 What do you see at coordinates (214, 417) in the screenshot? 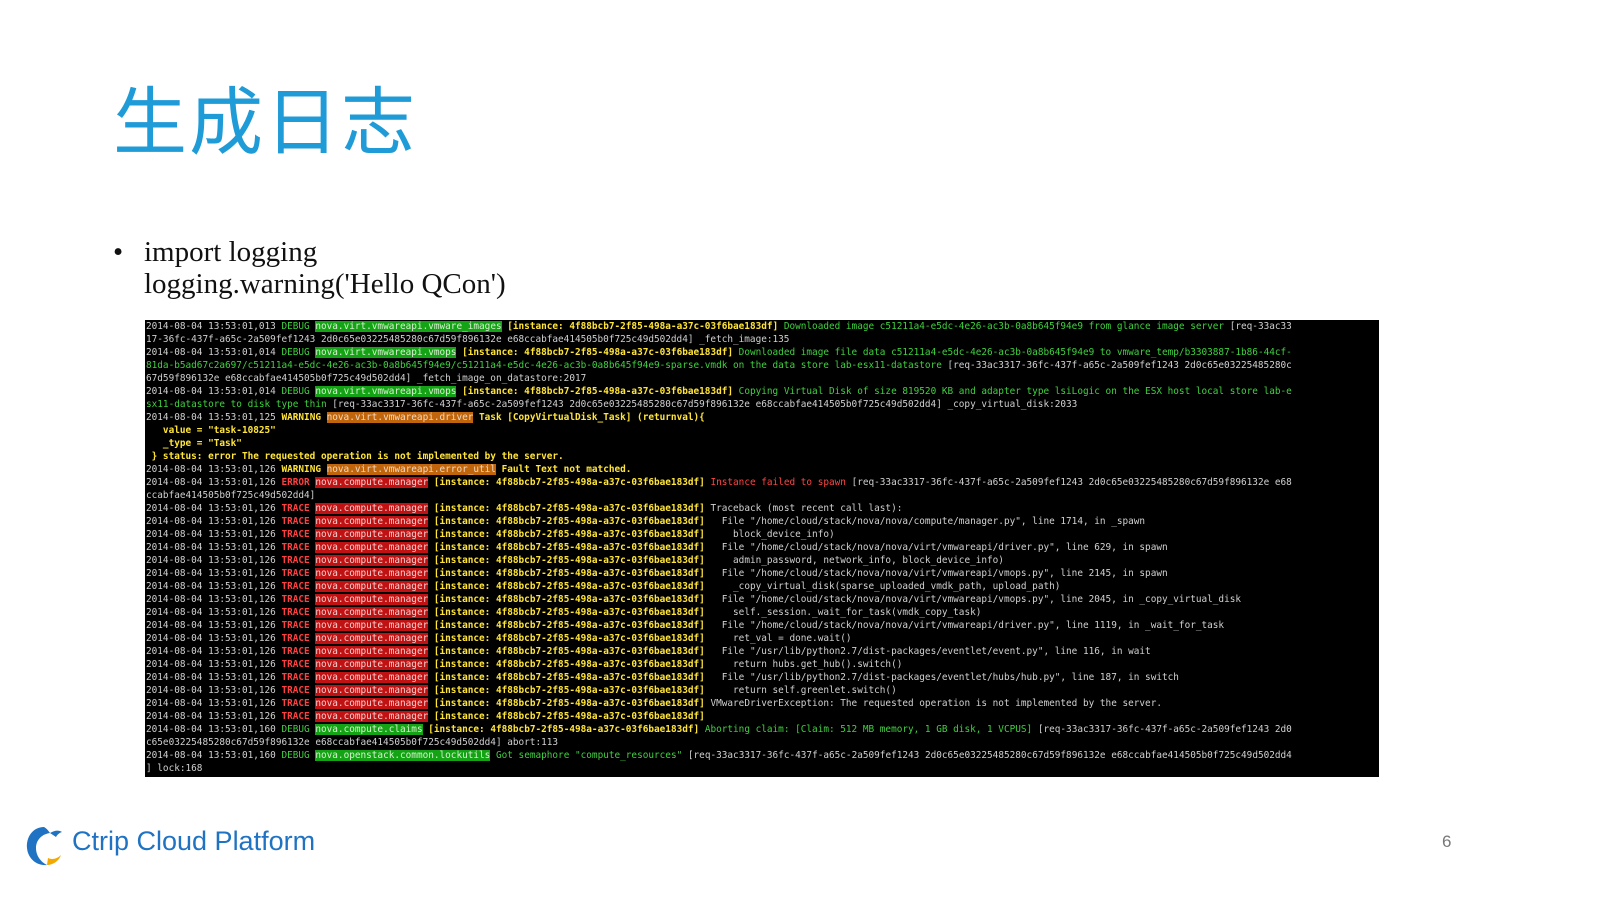
I see `log-segment: 2014-08-04 13:53:01,125` at bounding box center [214, 417].